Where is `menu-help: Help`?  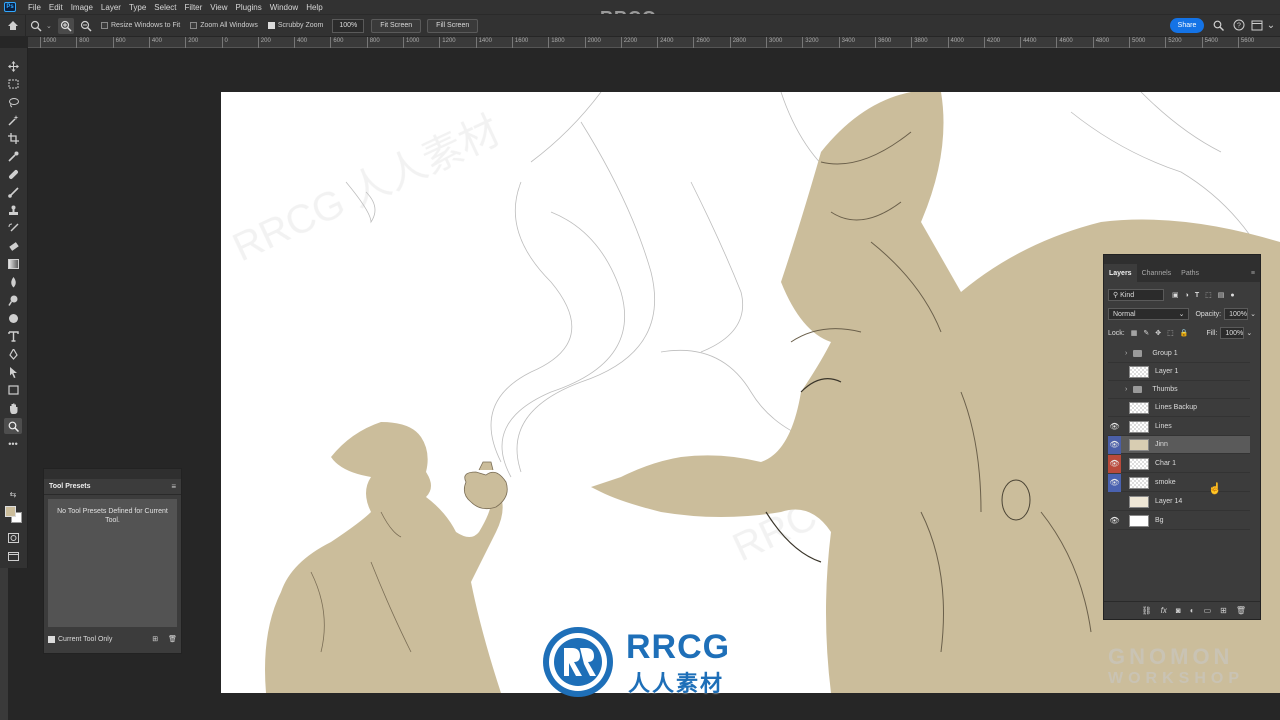
menu-help: Help is located at coordinates (314, 7).